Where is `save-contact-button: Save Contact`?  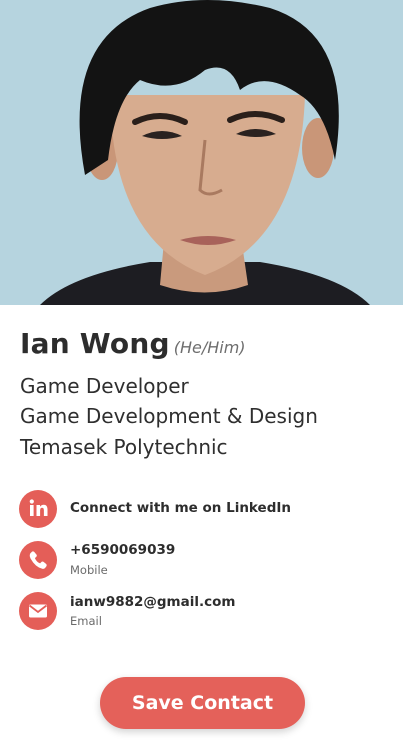 save-contact-button: Save Contact is located at coordinates (202, 703).